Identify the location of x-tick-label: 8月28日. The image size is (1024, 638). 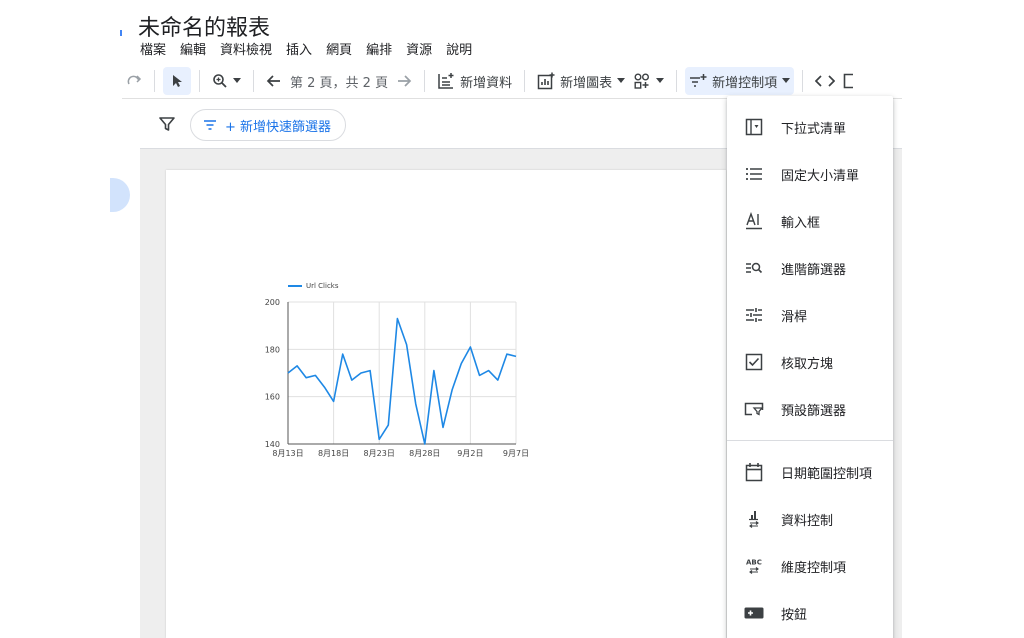
(424, 453).